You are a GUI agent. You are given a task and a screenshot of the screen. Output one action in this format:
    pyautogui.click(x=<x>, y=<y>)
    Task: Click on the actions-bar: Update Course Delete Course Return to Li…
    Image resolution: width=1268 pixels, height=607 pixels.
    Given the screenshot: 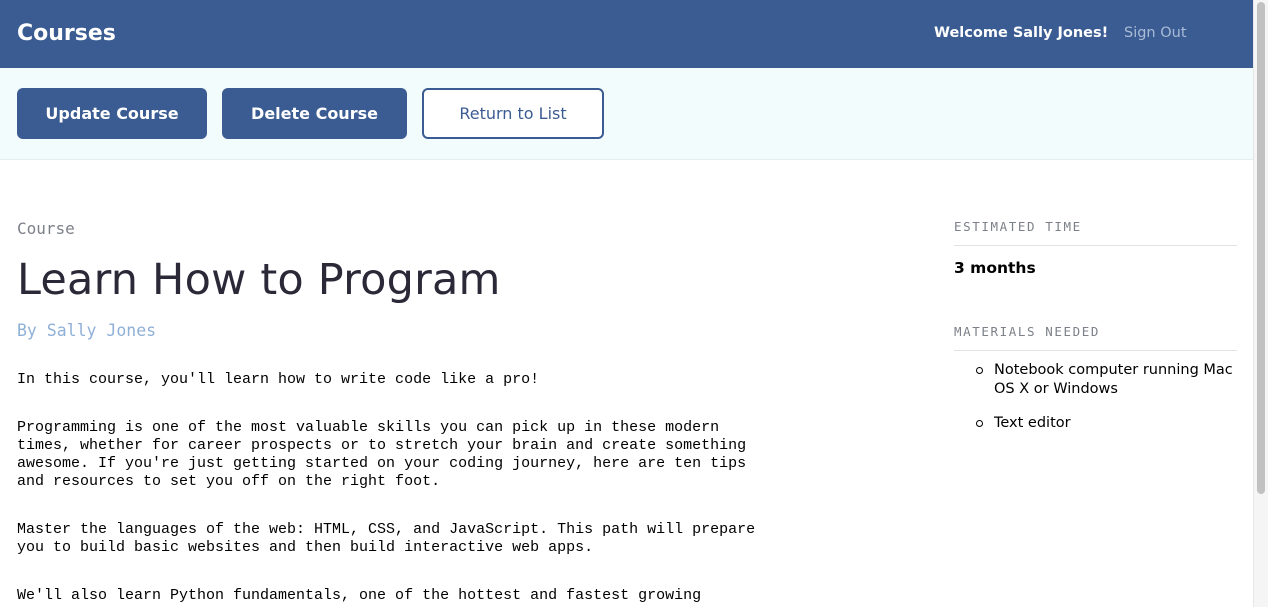 What is the action you would take?
    pyautogui.click(x=626, y=114)
    